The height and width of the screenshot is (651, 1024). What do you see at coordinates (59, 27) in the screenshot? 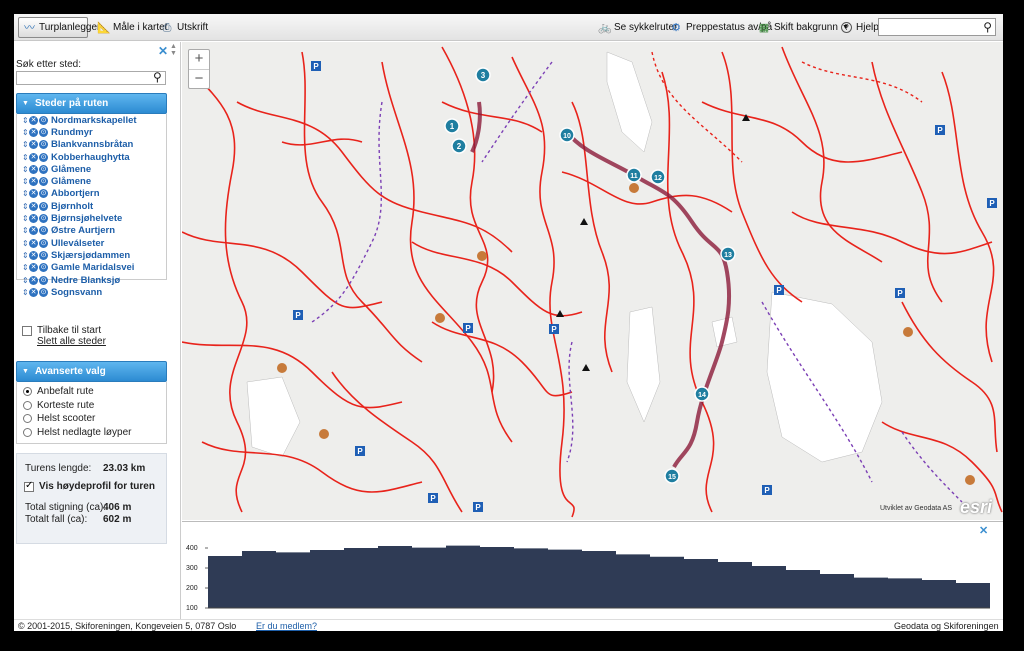
I see `route-planner-button: 〰 Turplanlegger` at bounding box center [59, 27].